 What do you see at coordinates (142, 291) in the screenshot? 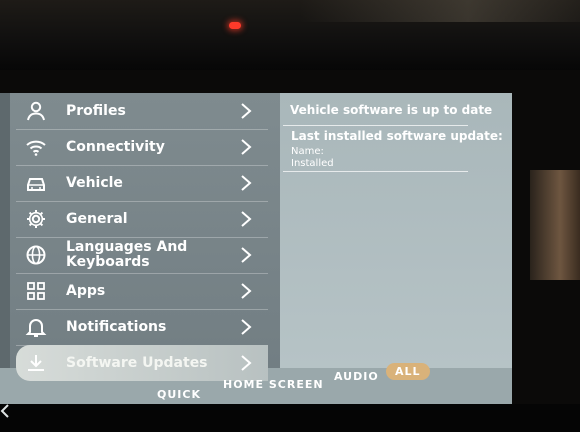
I see `menu-item-apps: Apps` at bounding box center [142, 291].